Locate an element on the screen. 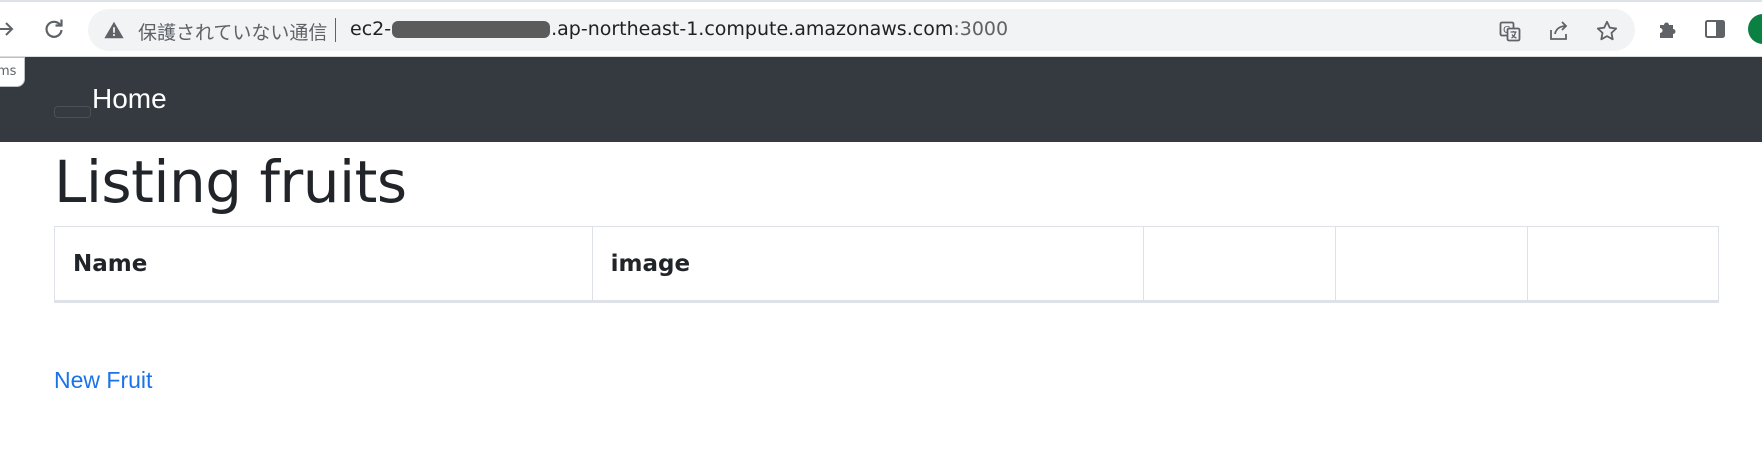  column-header-image: image is located at coordinates (868, 264).